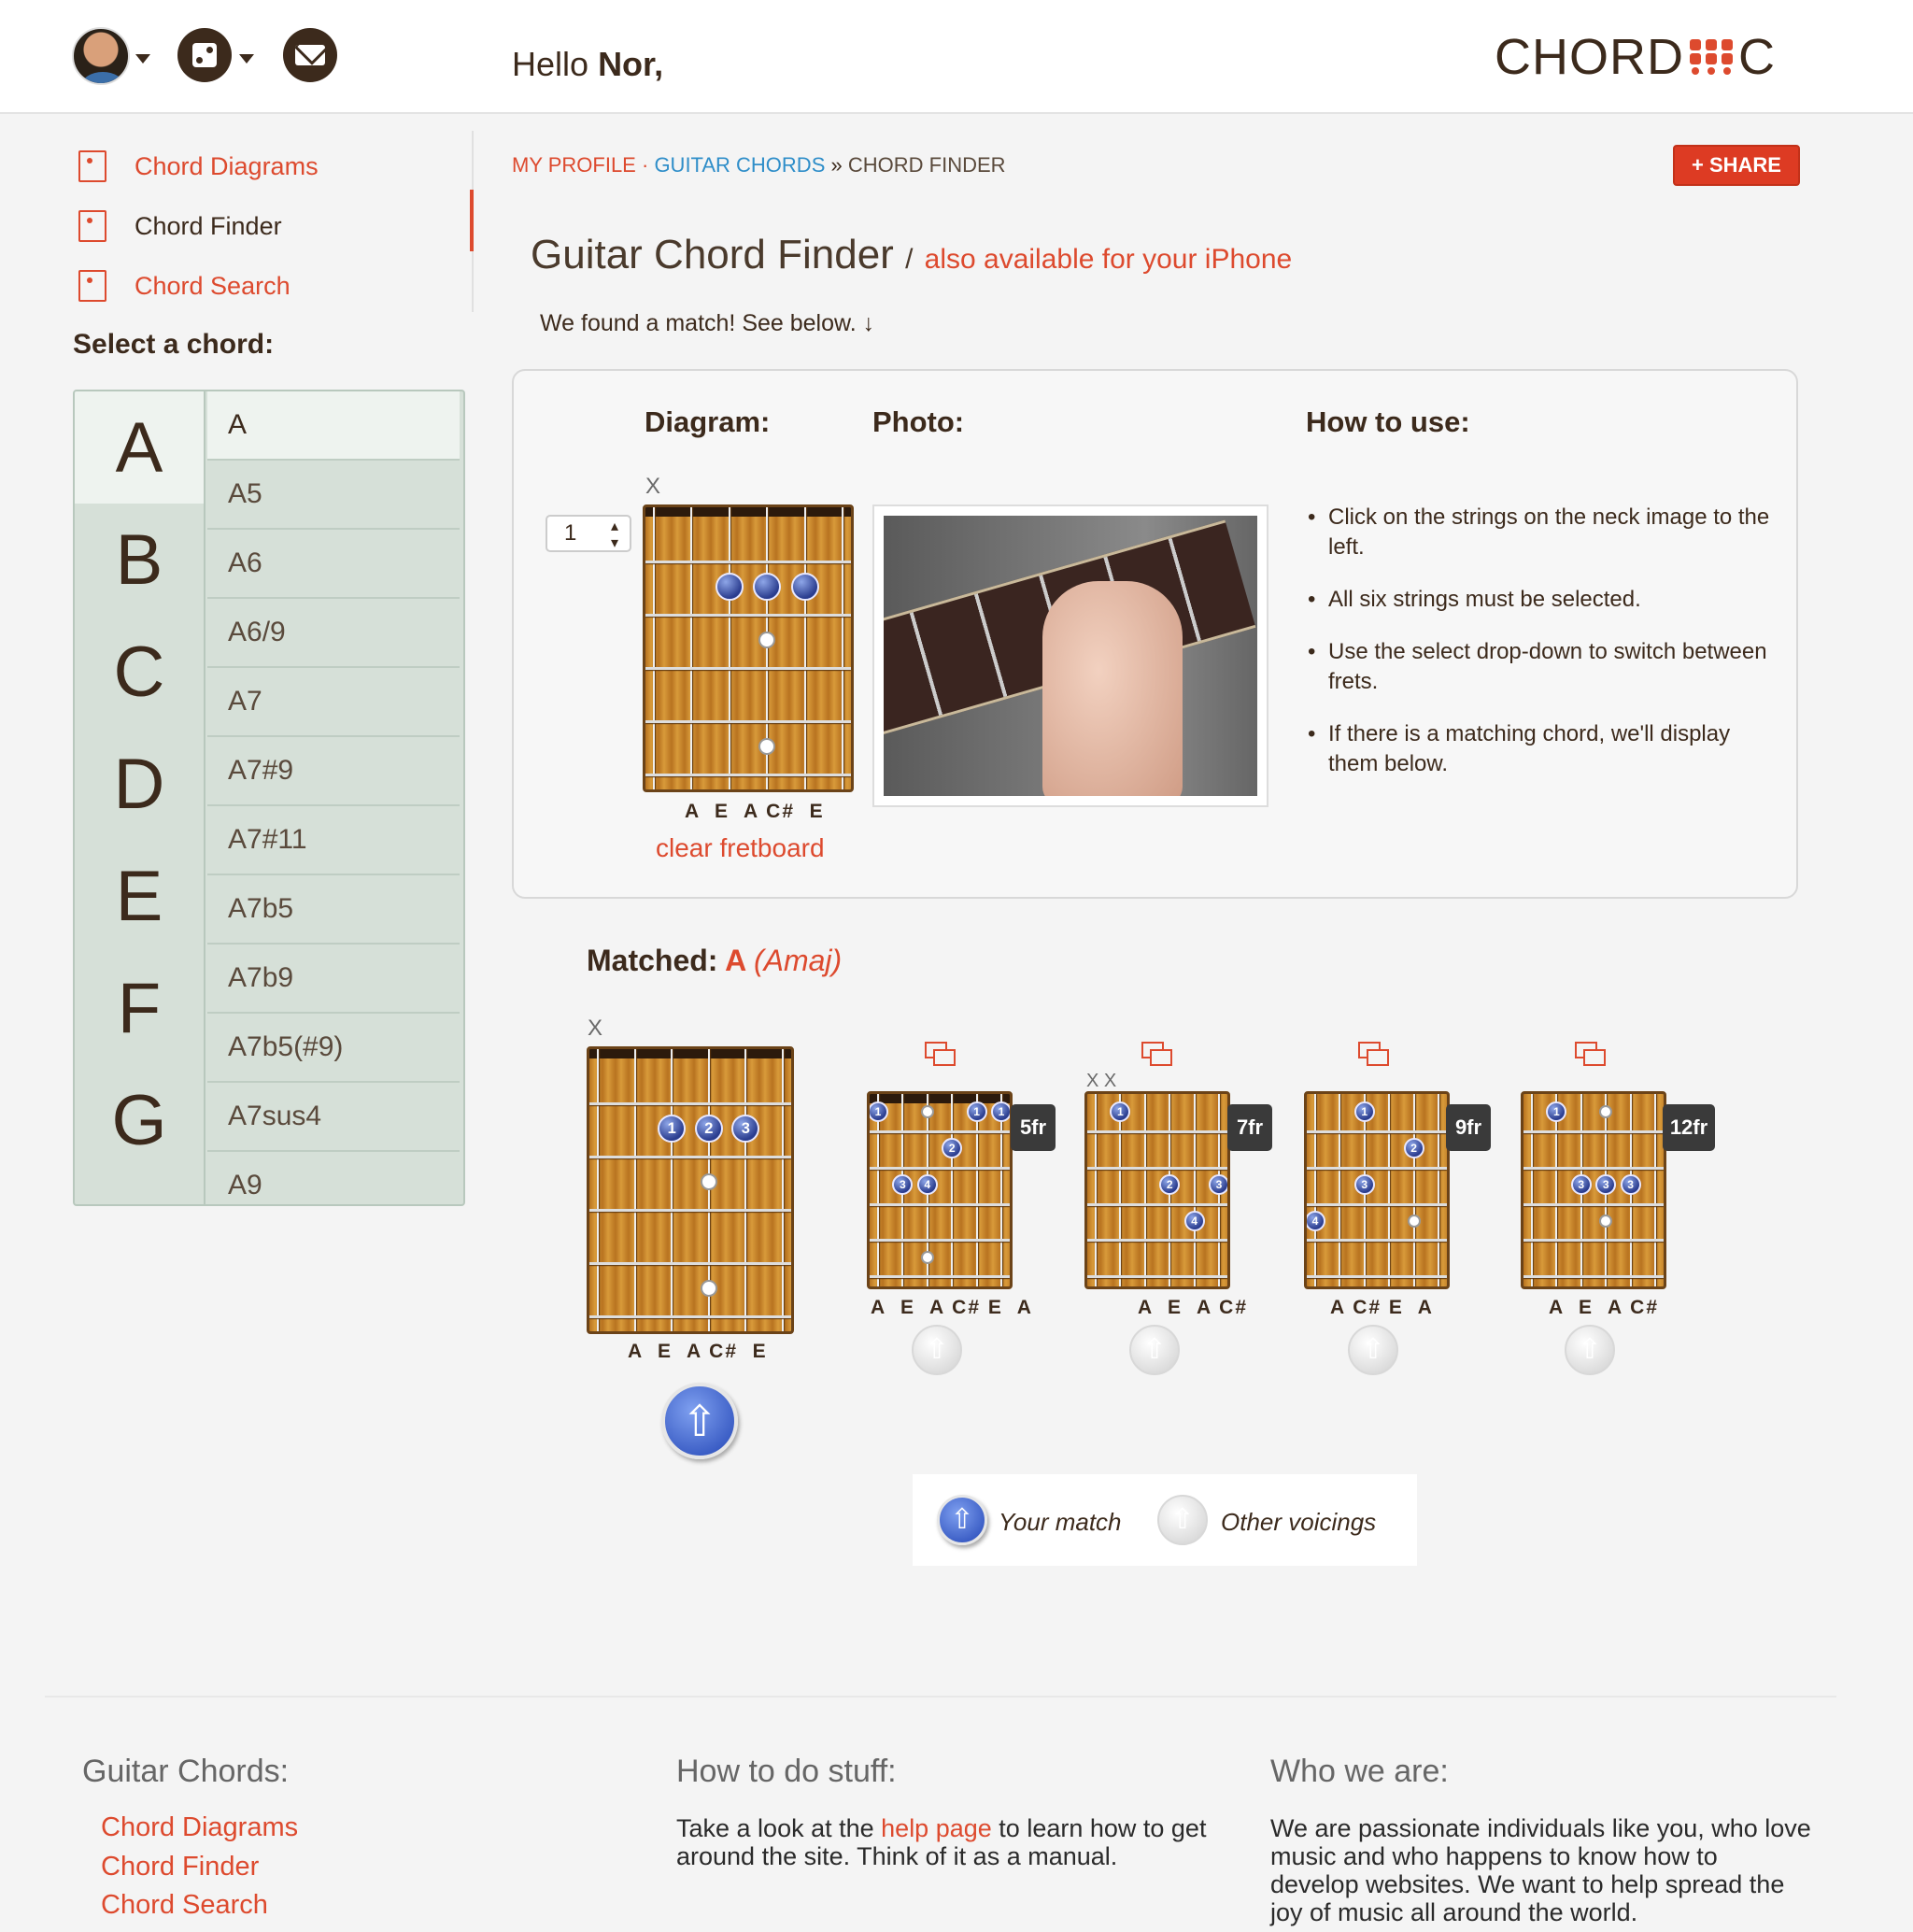 The width and height of the screenshot is (1913, 1932). What do you see at coordinates (333, 1048) in the screenshot?
I see `chord-item: A7b5(#9)` at bounding box center [333, 1048].